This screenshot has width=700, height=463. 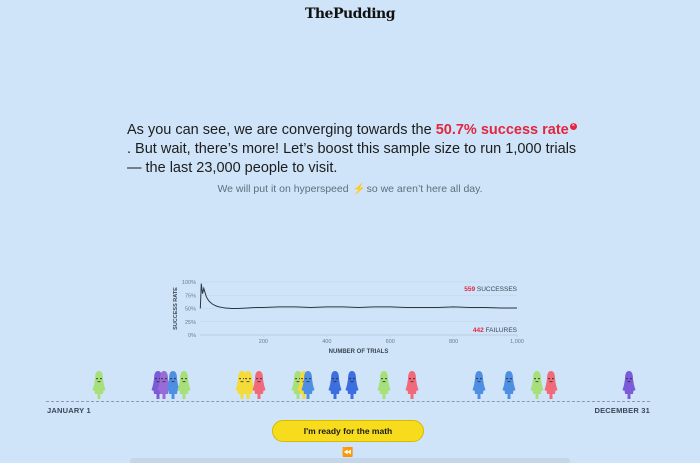 What do you see at coordinates (424, 189) in the screenshot?
I see `hyperspeed-note-after: so we aren’t here all day.` at bounding box center [424, 189].